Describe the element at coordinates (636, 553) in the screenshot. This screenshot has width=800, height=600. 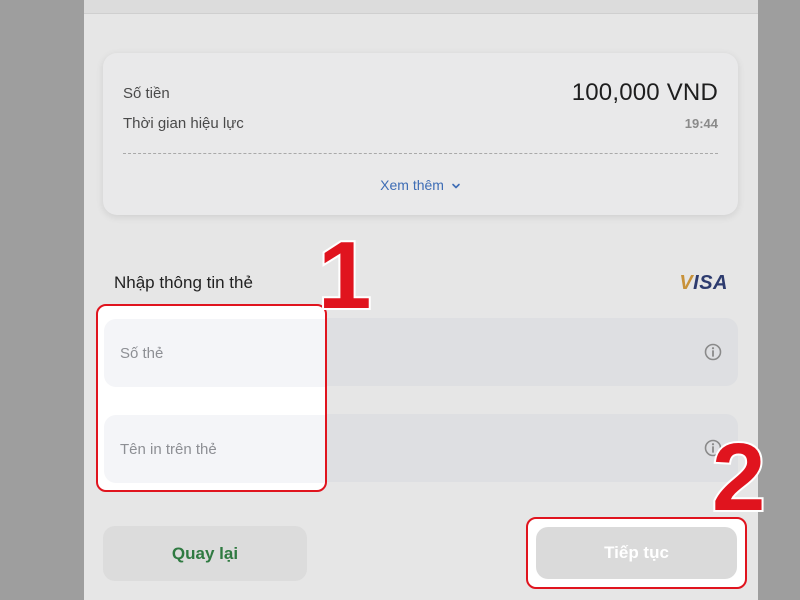
I see `continue-button: Tiếp tục` at that location.